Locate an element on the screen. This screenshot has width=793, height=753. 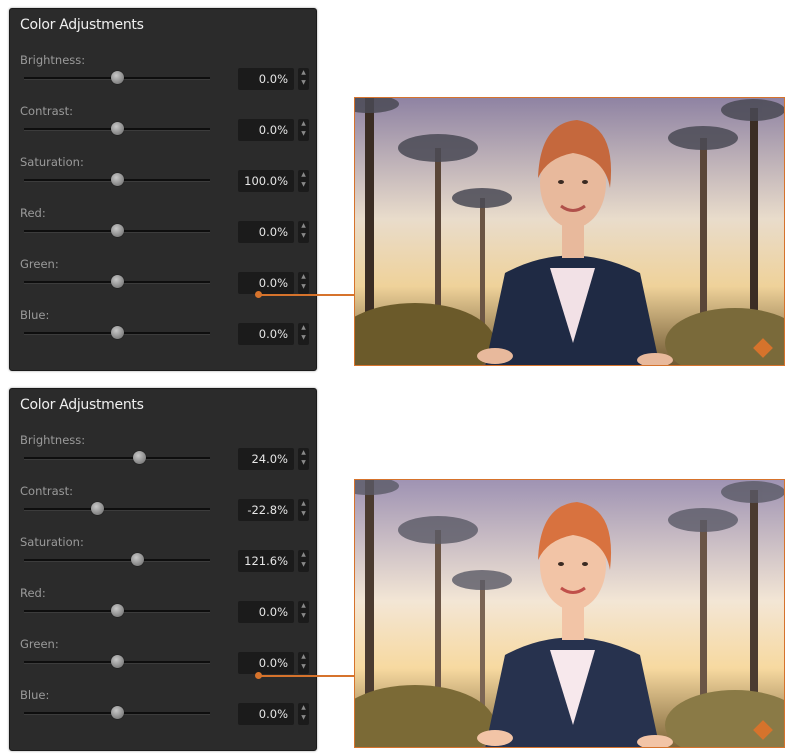
slider-row-contrast: Contrast: -22.8% ▲ ▼ is located at coordinates (163, 509).